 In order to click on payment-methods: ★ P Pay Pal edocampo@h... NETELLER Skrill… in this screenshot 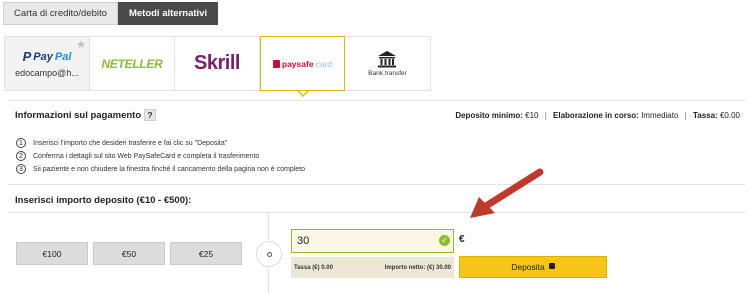, I will do `click(217, 66)`.